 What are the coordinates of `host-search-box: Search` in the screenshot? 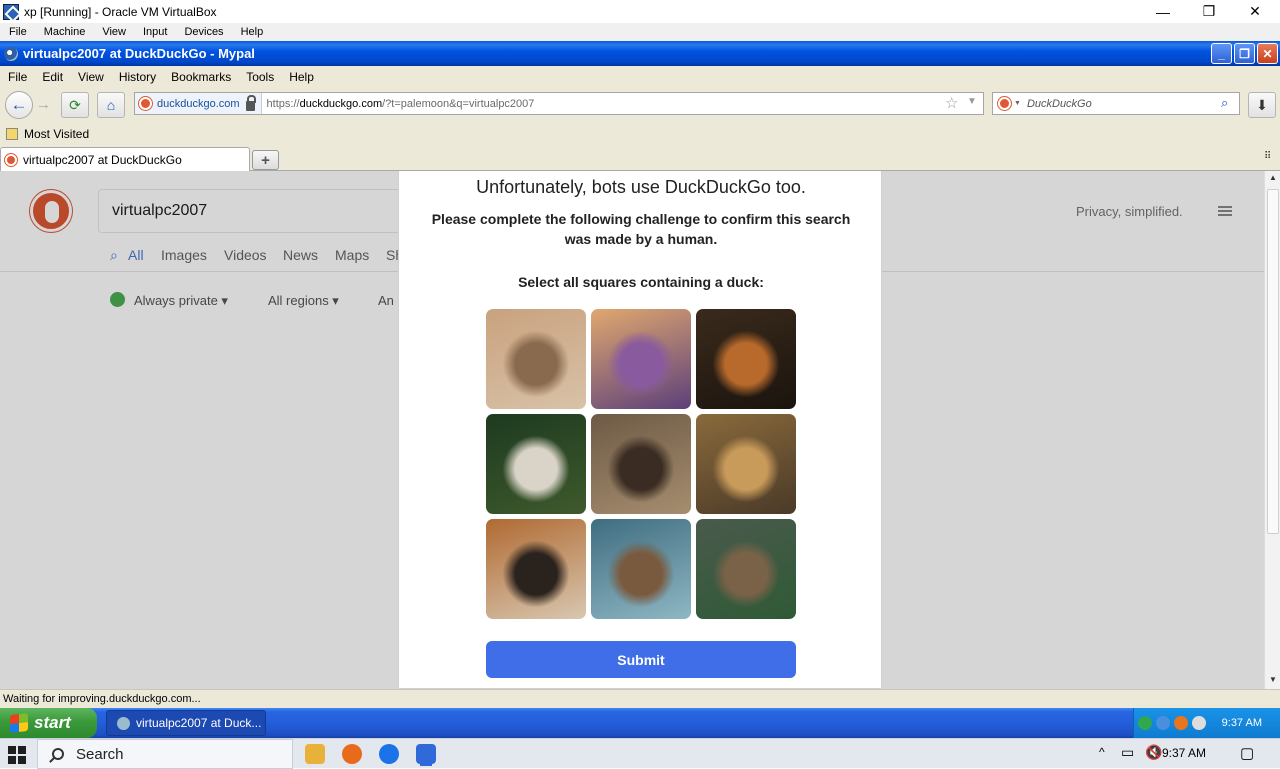 It's located at (165, 754).